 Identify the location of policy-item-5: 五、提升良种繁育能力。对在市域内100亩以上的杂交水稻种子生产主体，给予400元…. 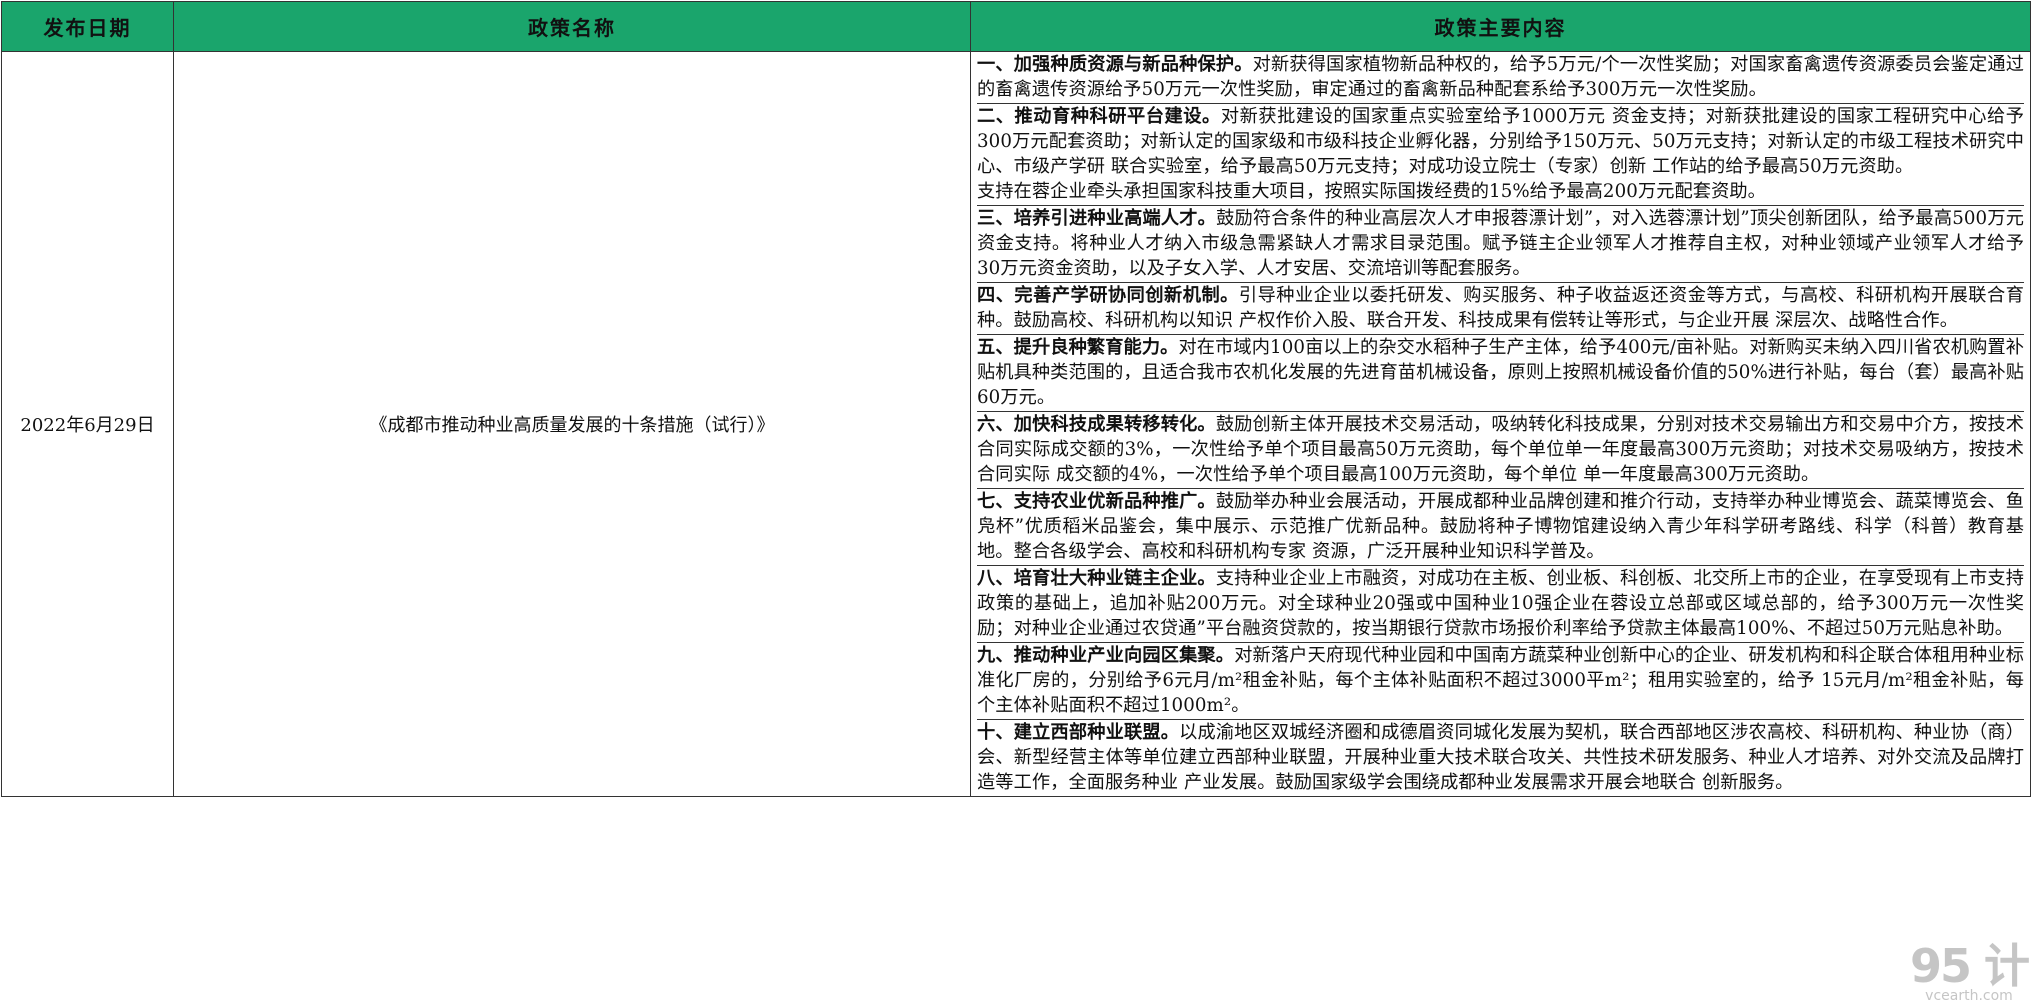
(1500, 373).